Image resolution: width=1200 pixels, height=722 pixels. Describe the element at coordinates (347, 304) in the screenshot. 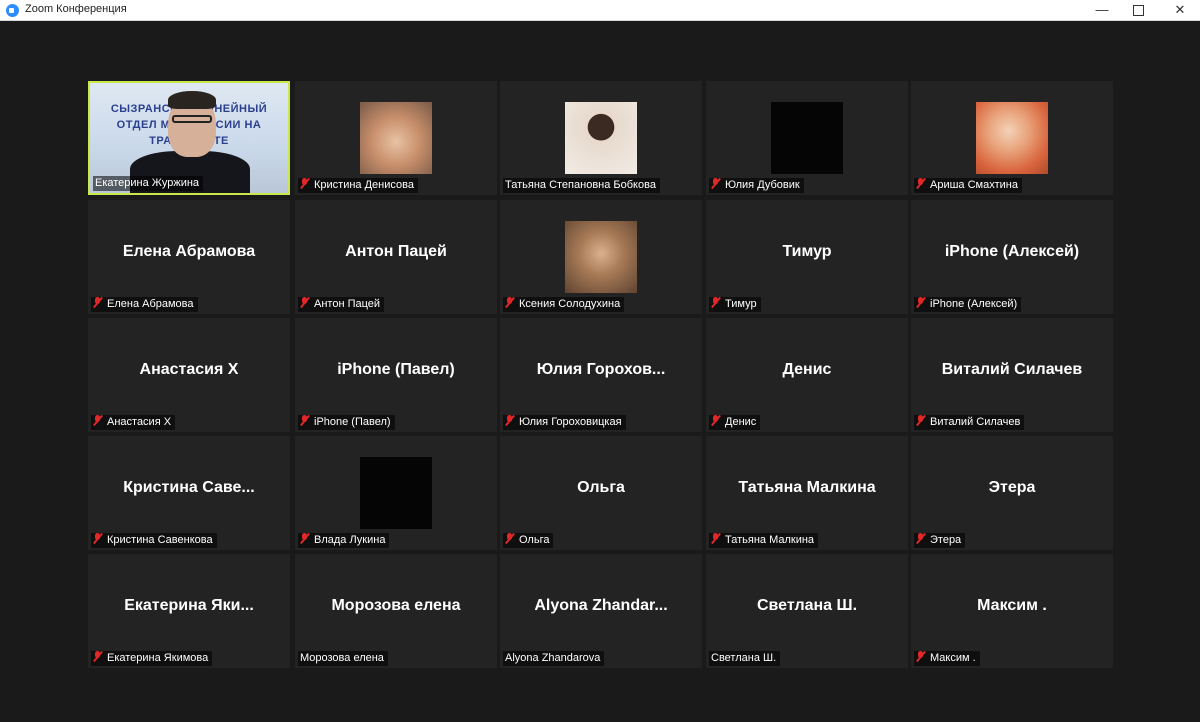

I see `participant-name-text: Антон Пацей` at that location.